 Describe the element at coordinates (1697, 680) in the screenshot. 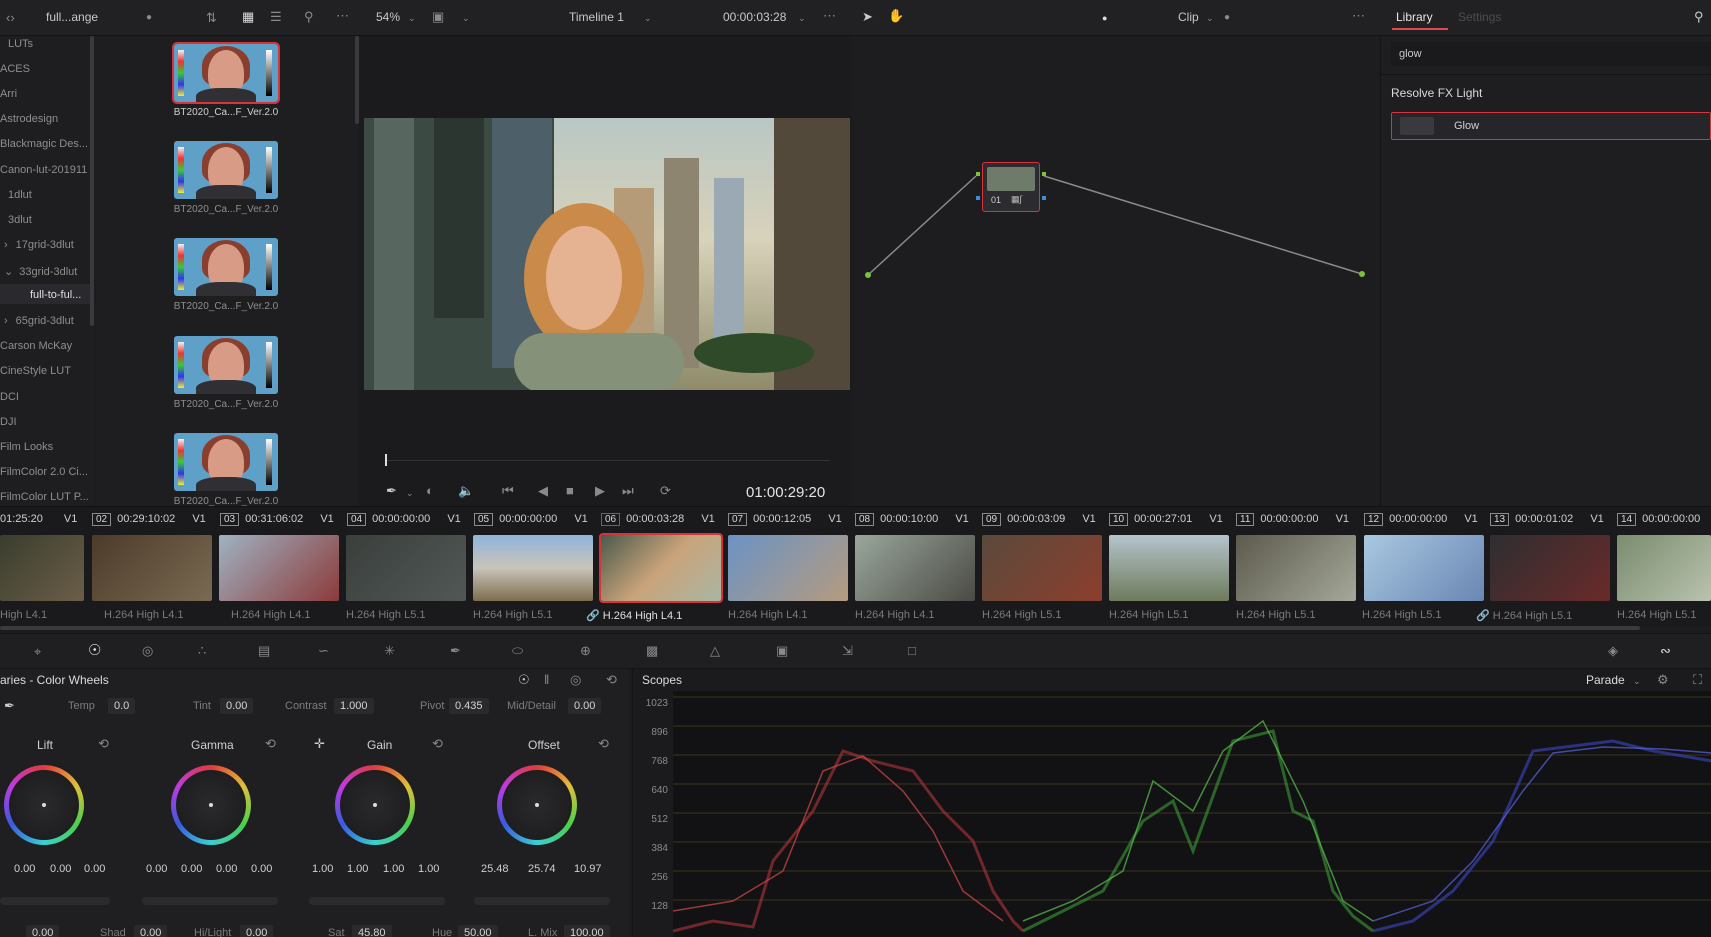

I see `expand-icon: ⛶` at that location.